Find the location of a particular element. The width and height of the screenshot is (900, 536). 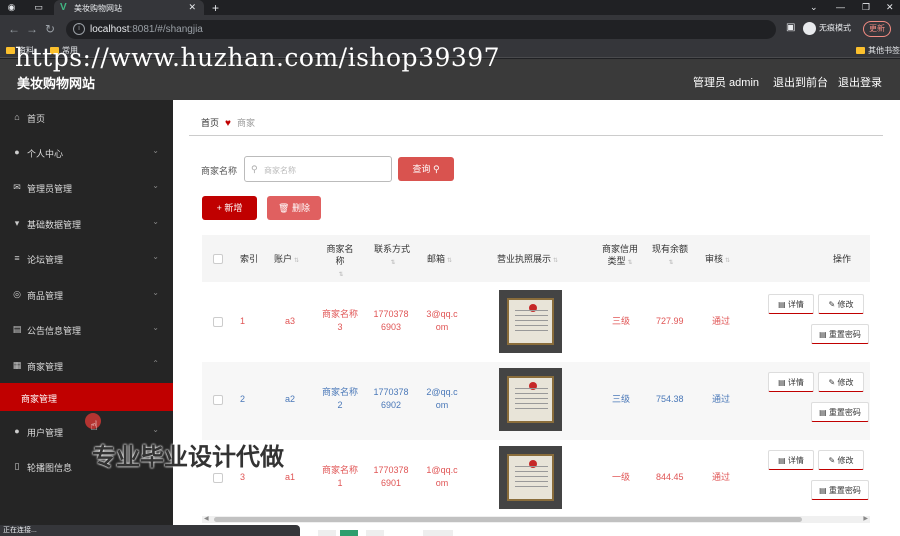

sort-icon: ⇅ is located at coordinates (297, 261).